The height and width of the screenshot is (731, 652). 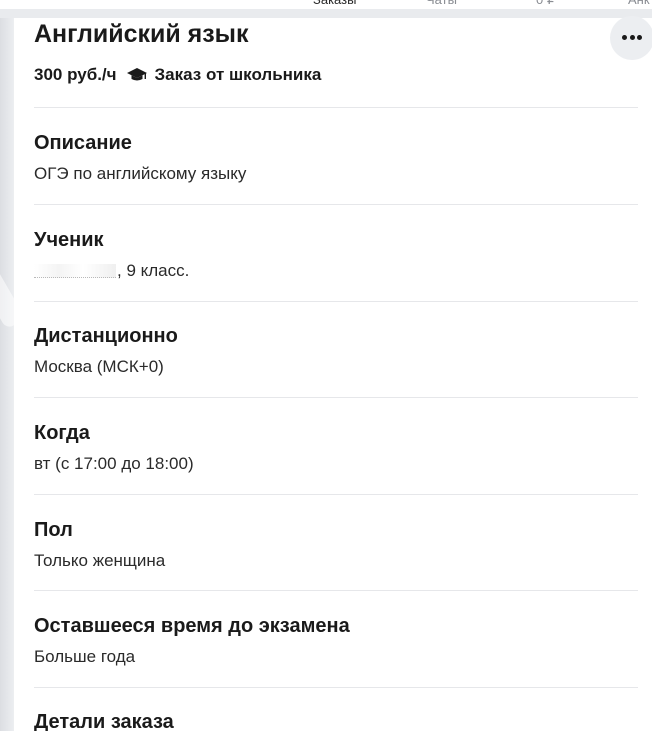 I want to click on section-value: вт (с 17:00 до 18:00), so click(x=114, y=463).